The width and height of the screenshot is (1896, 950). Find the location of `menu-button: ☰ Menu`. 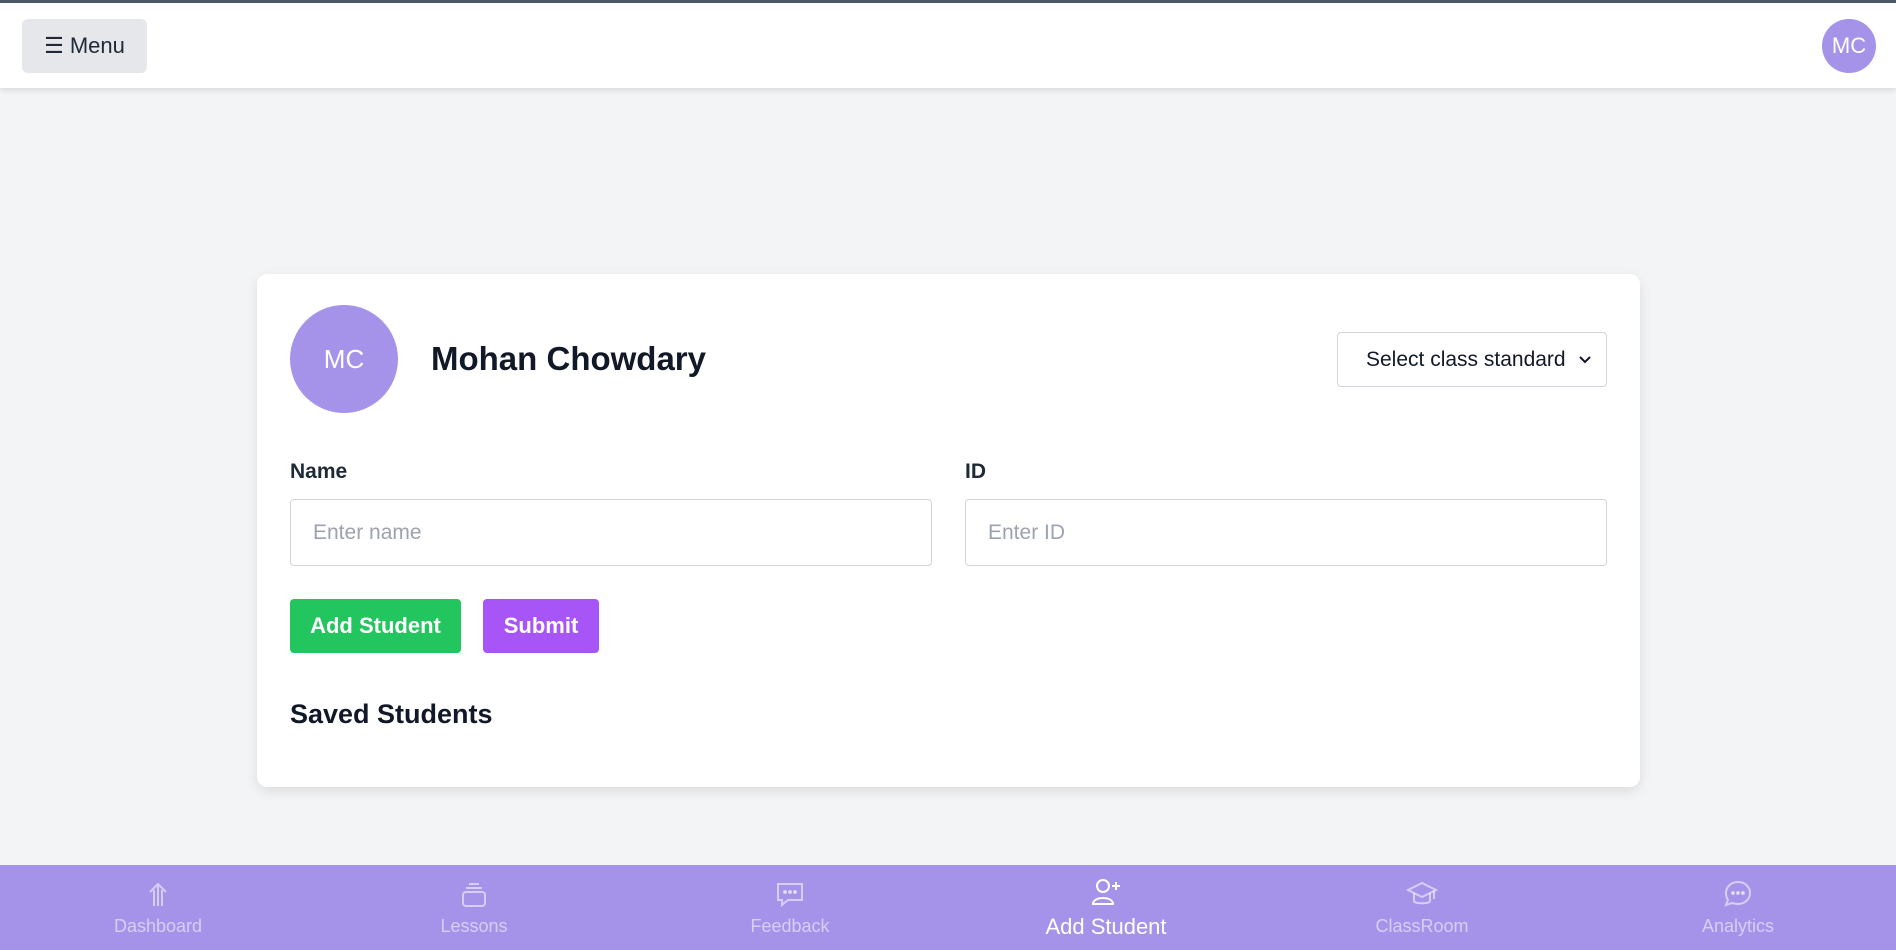

menu-button: ☰ Menu is located at coordinates (84, 46).